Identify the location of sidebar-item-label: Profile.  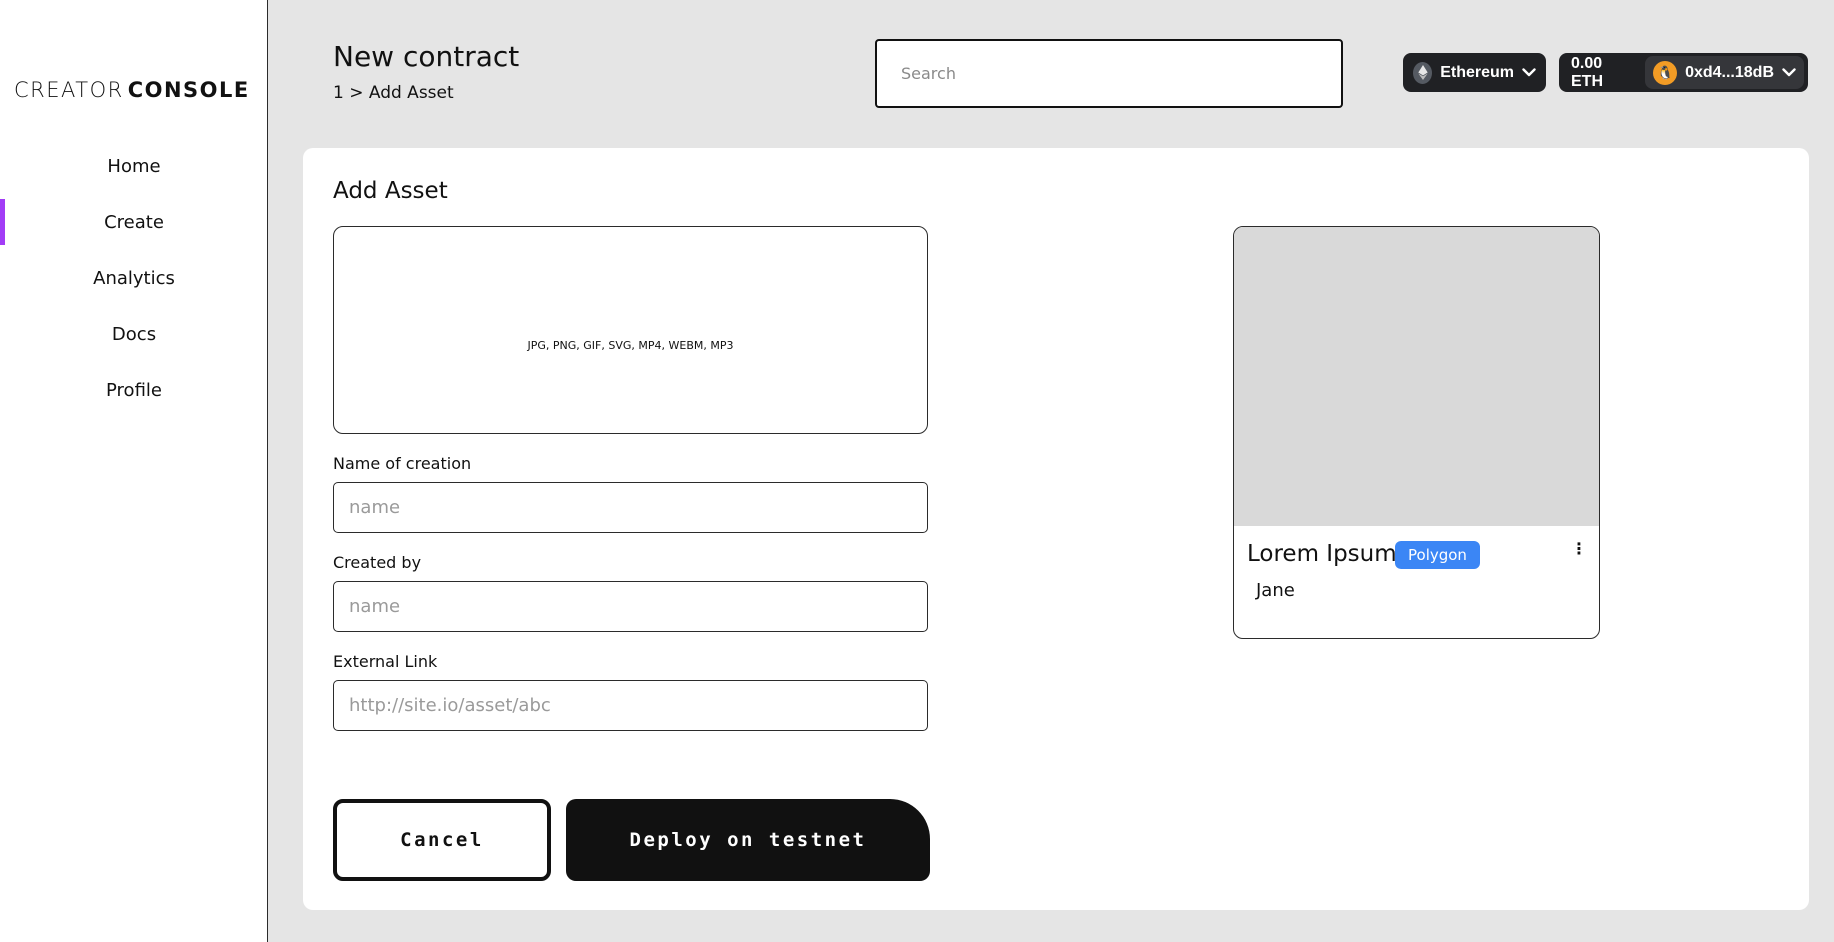
(134, 390).